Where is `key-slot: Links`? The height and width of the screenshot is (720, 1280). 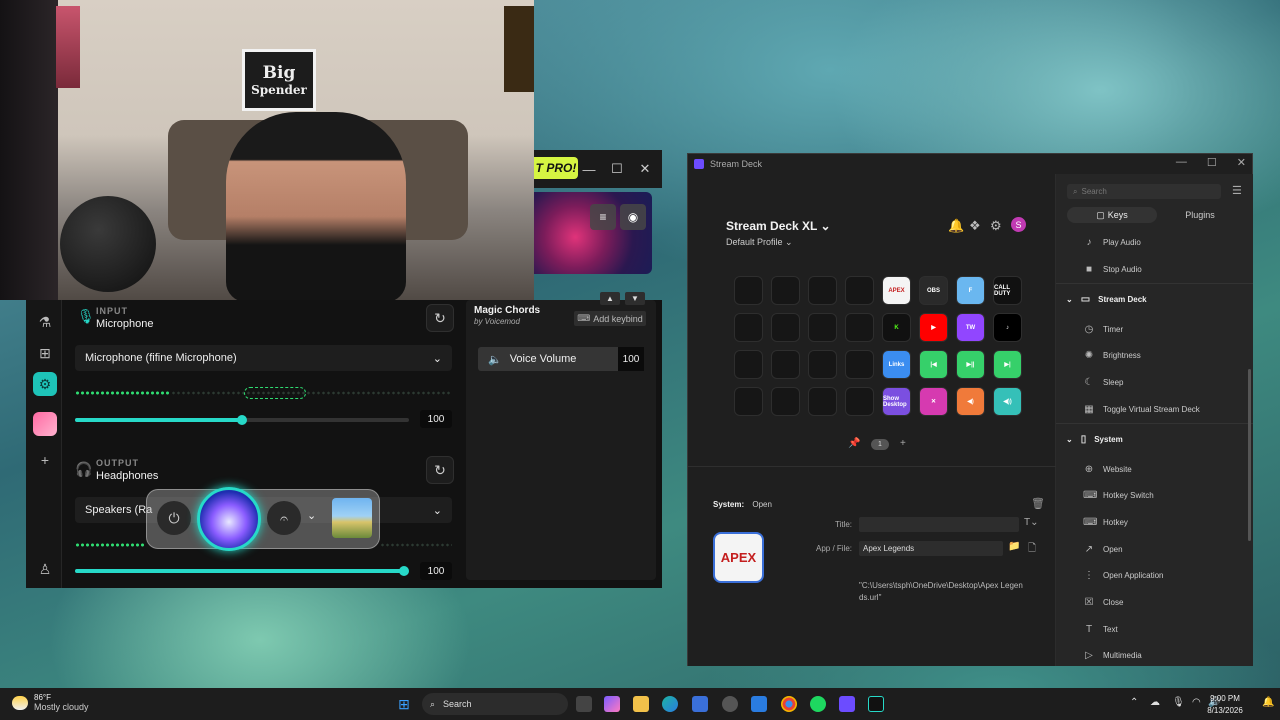
key-slot: Links is located at coordinates (896, 364).